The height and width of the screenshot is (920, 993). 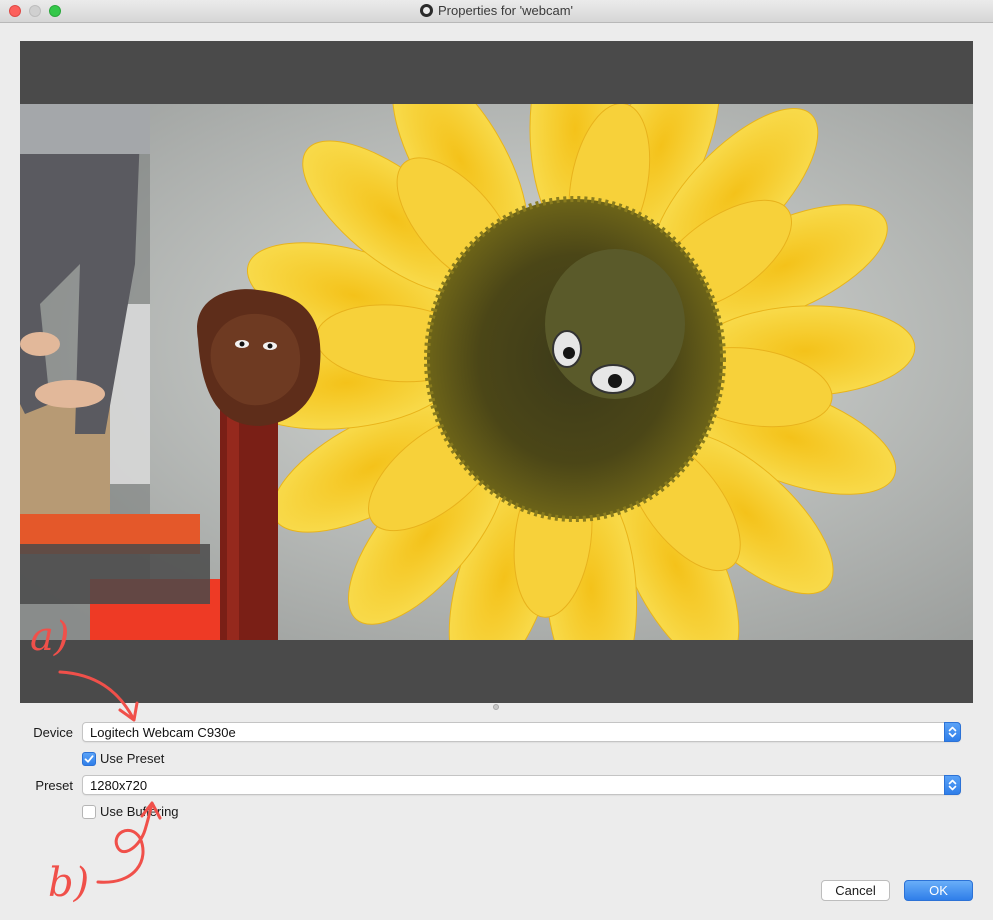 What do you see at coordinates (521, 785) in the screenshot?
I see `preset-select: 1280x720` at bounding box center [521, 785].